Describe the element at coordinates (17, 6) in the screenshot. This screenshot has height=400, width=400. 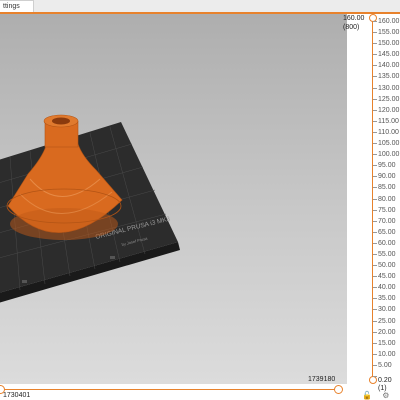
I see `tab-settings: ttings` at that location.